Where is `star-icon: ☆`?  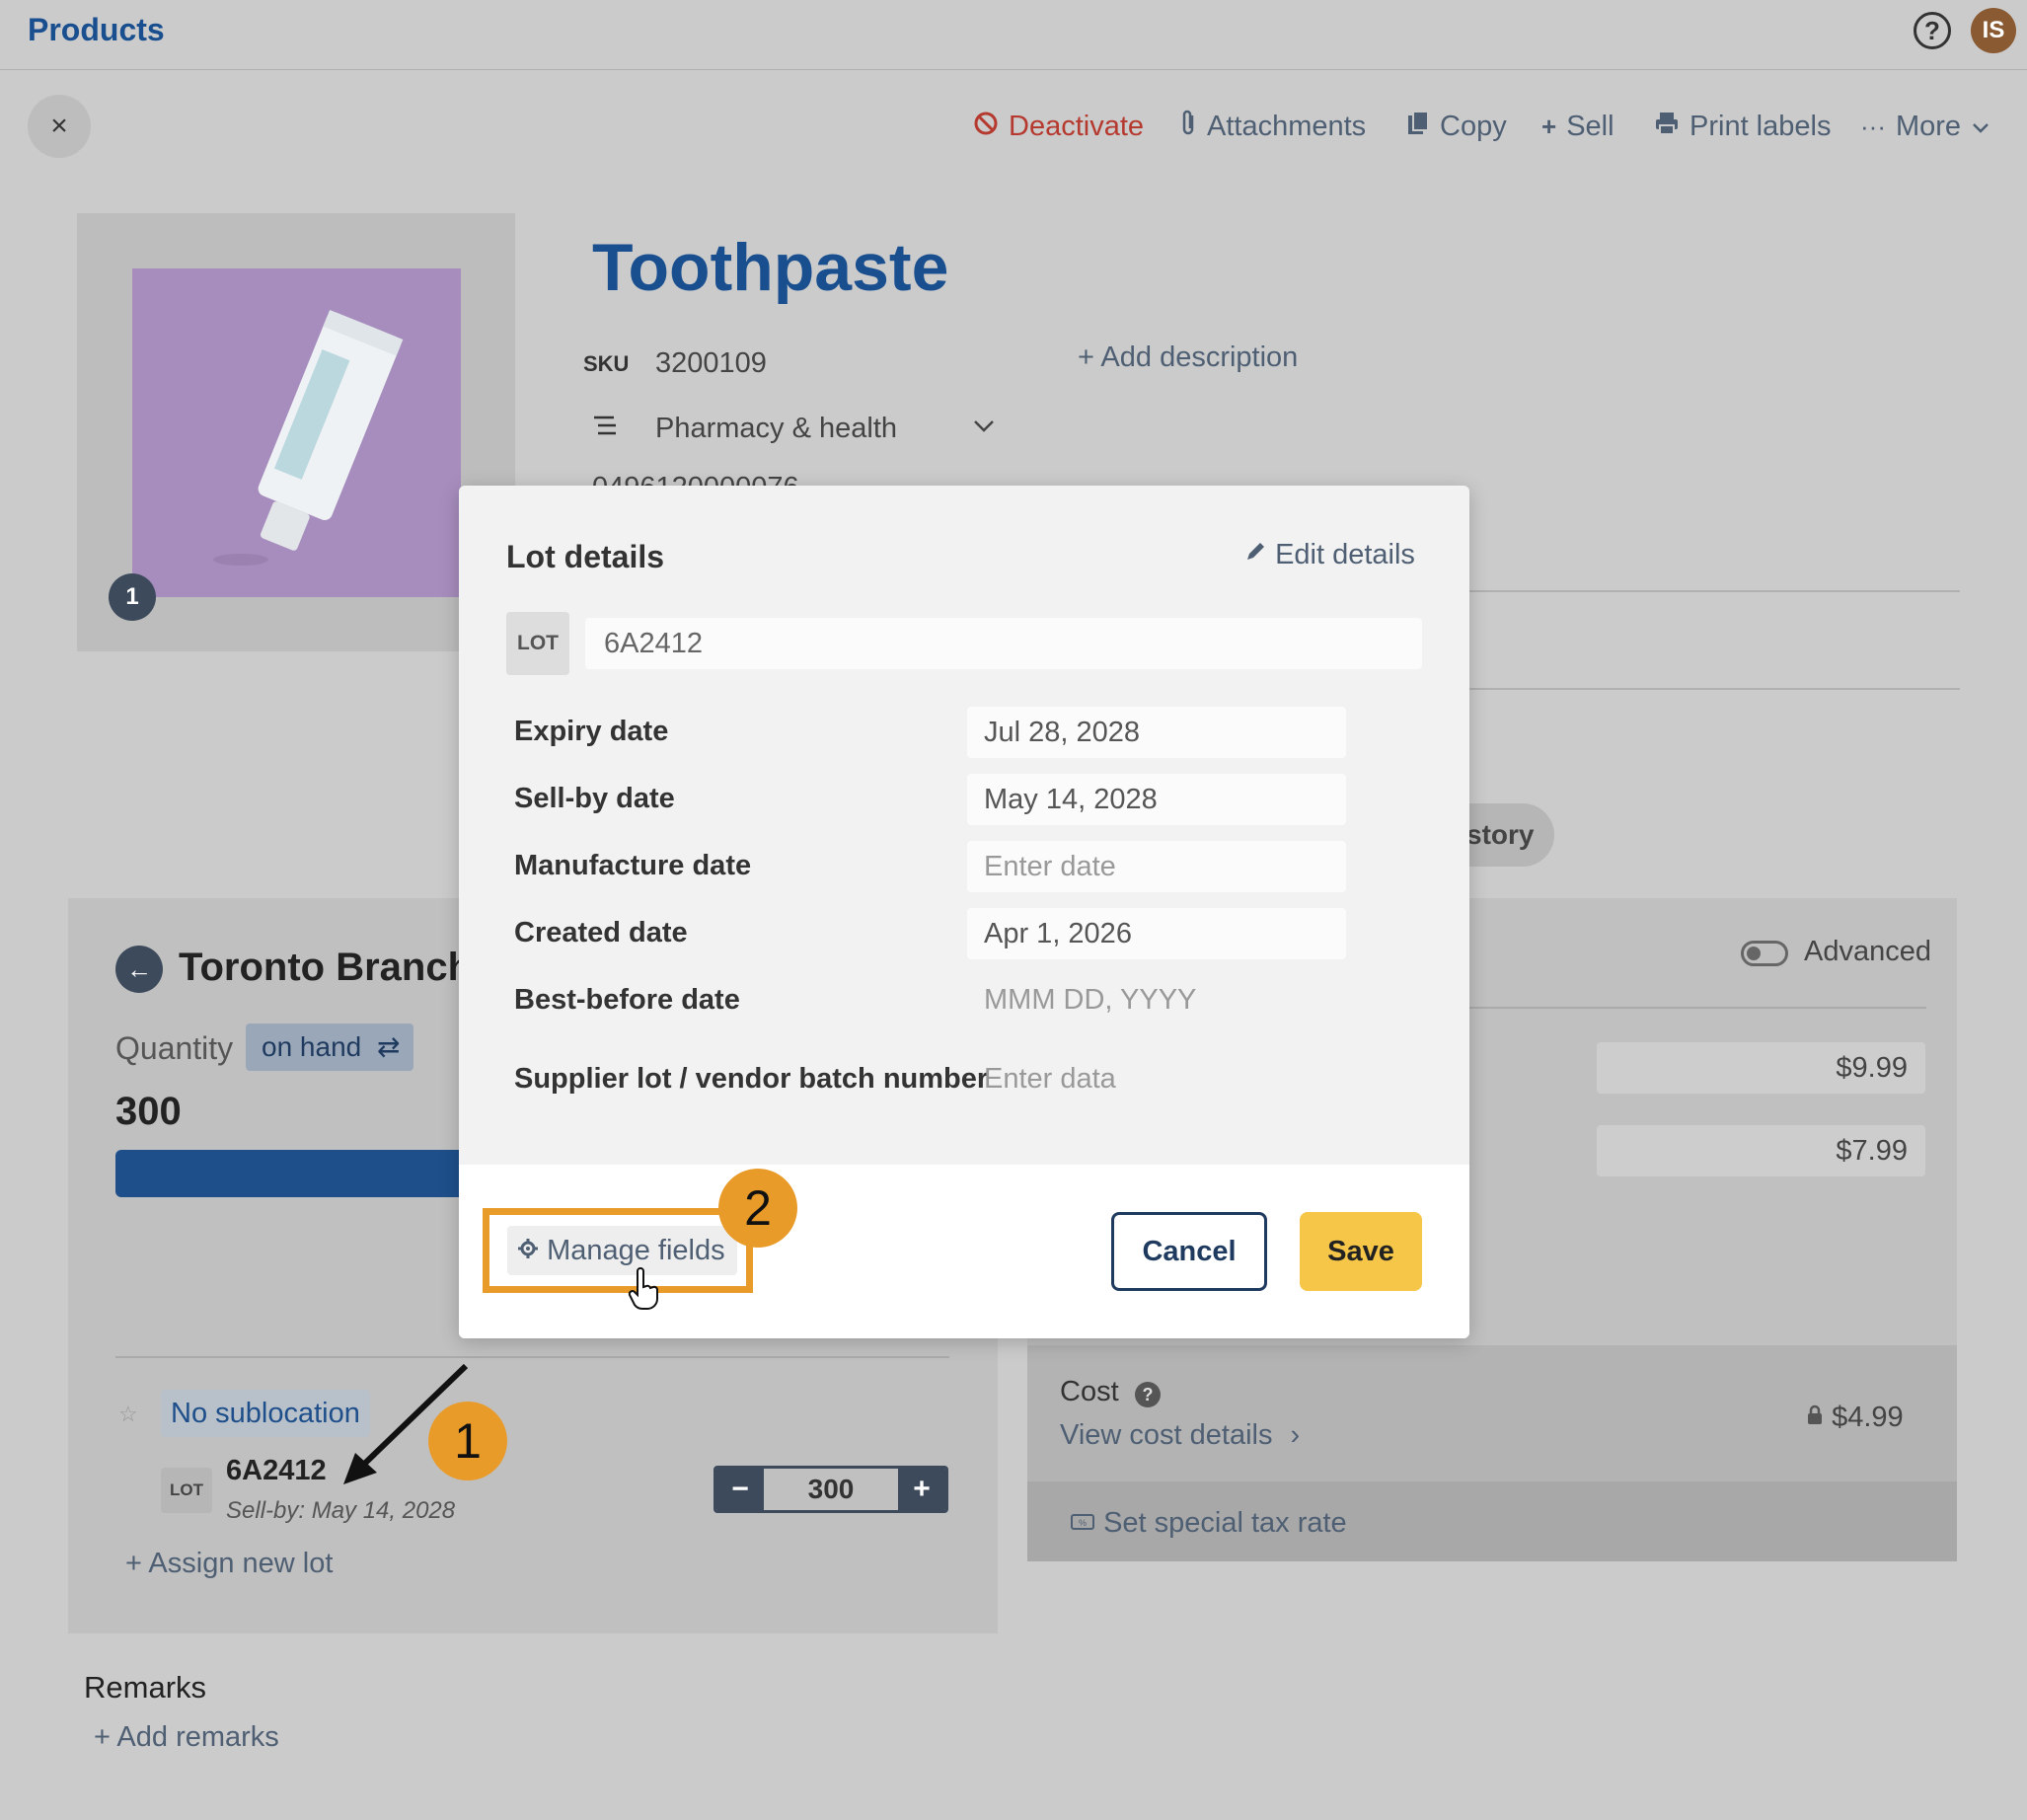
star-icon: ☆ is located at coordinates (128, 1414).